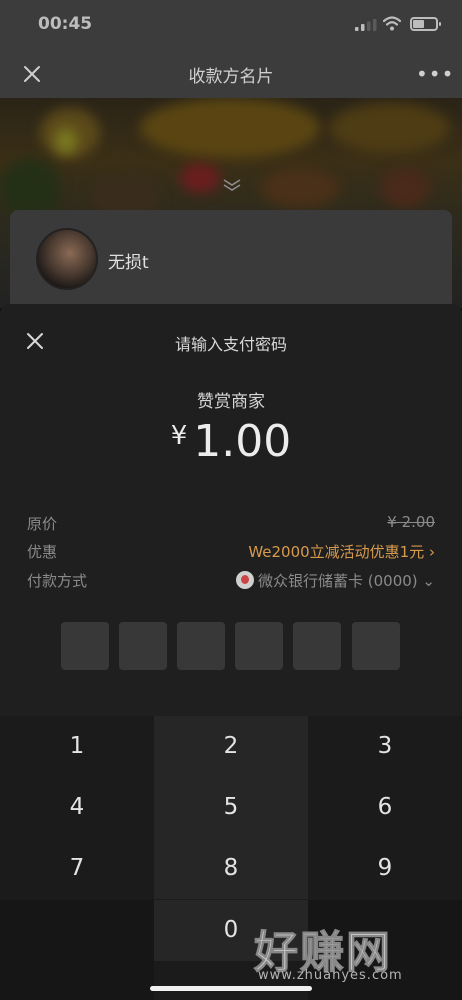  Describe the element at coordinates (231, 77) in the screenshot. I see `page-title: 收款方名片` at that location.